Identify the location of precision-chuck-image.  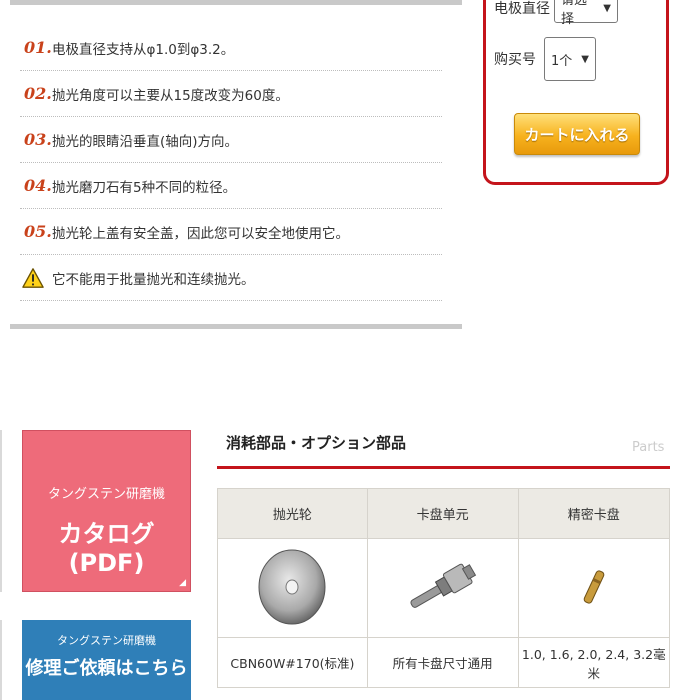
(594, 586).